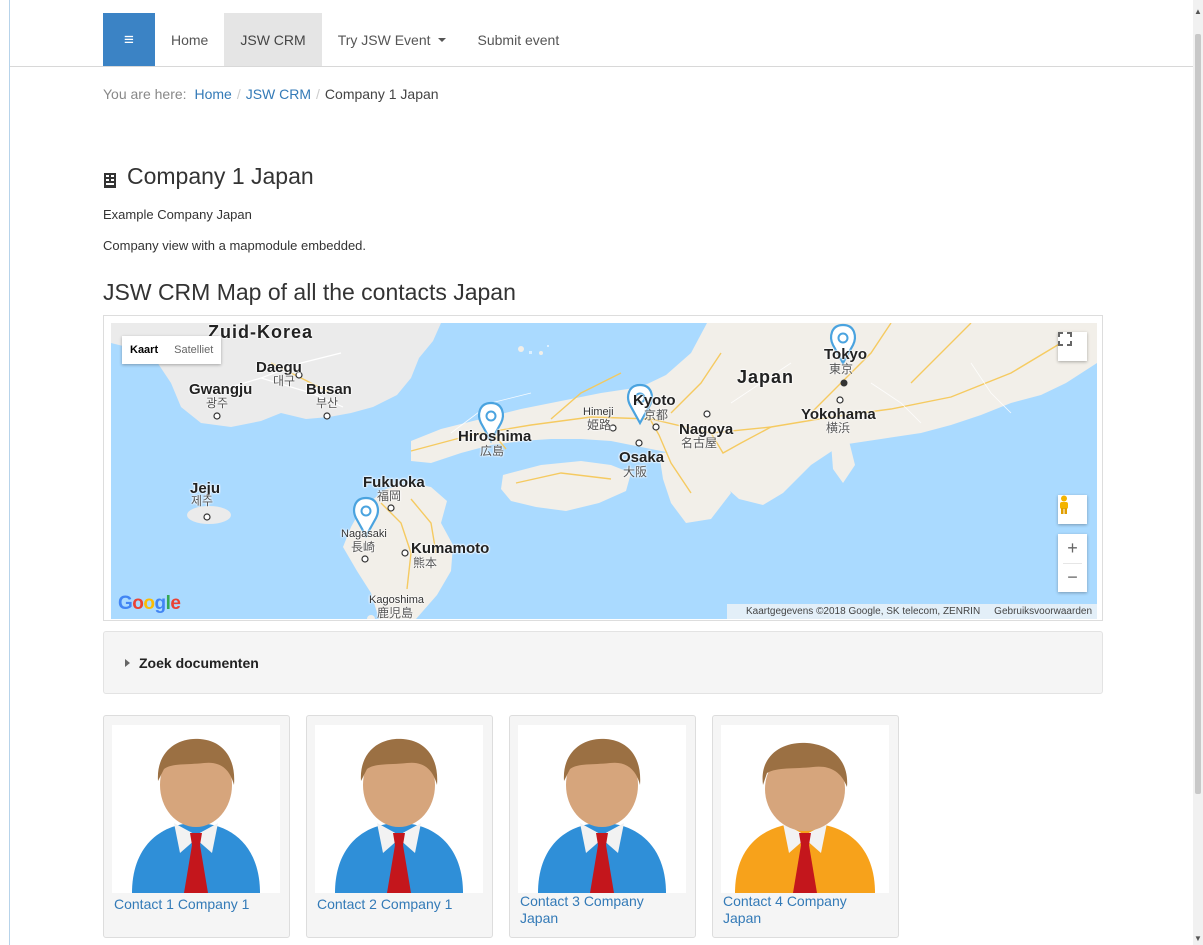  What do you see at coordinates (699, 443) in the screenshot?
I see `map-label-nagoya-native: 名古屋` at bounding box center [699, 443].